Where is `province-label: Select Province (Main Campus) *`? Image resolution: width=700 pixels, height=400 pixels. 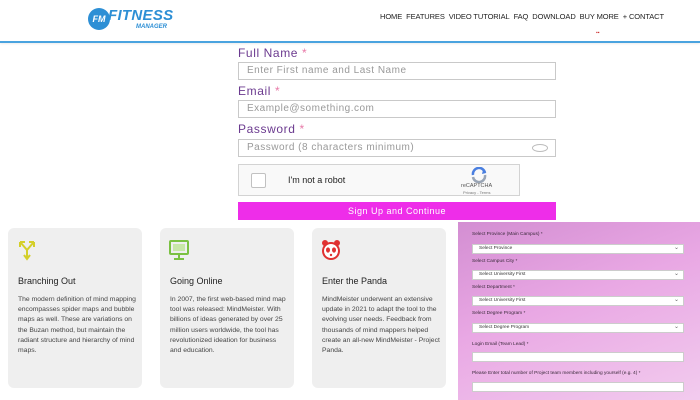 province-label: Select Province (Main Campus) * is located at coordinates (507, 234).